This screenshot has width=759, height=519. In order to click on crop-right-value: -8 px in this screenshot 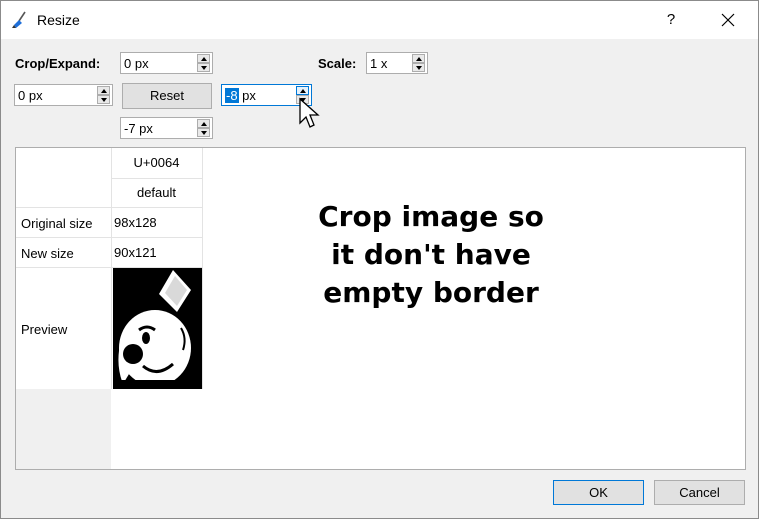, I will do `click(240, 95)`.